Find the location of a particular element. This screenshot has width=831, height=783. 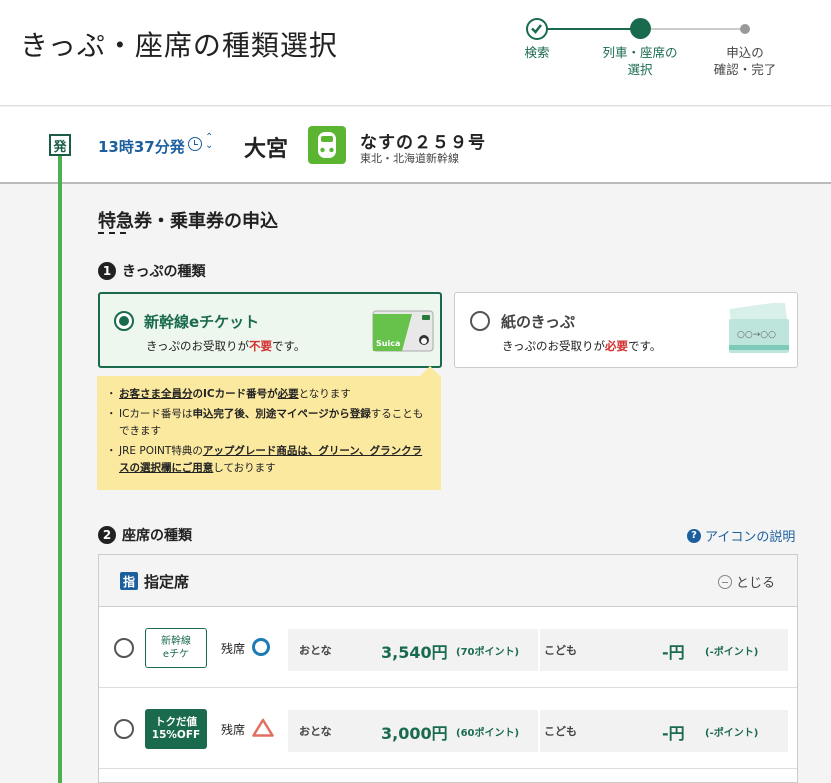

departure-badge: 発 is located at coordinates (60, 145).